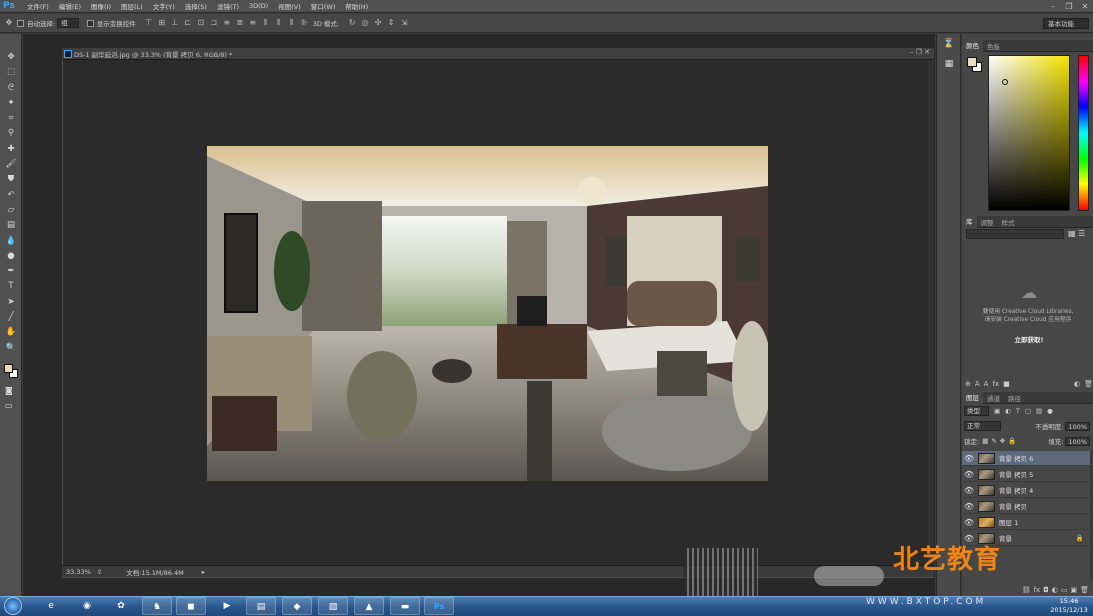 This screenshot has height=616, width=1093. I want to click on link-layers-icon: ⛓, so click(1026, 590).